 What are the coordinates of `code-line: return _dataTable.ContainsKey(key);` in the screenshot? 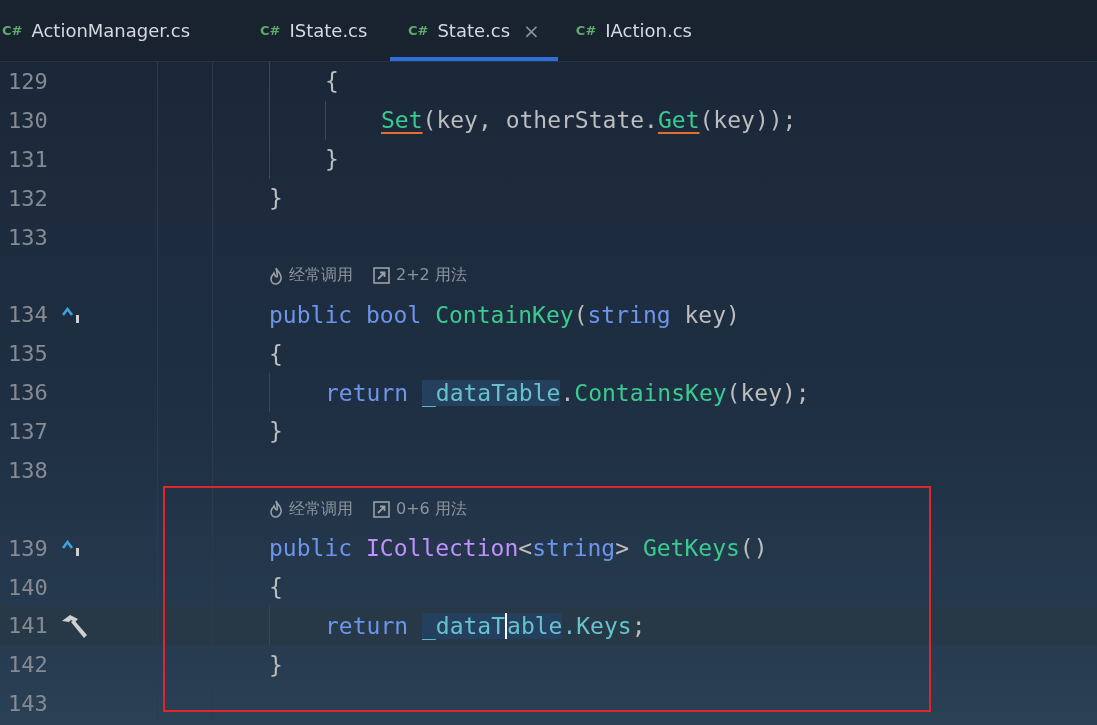 It's located at (567, 392).